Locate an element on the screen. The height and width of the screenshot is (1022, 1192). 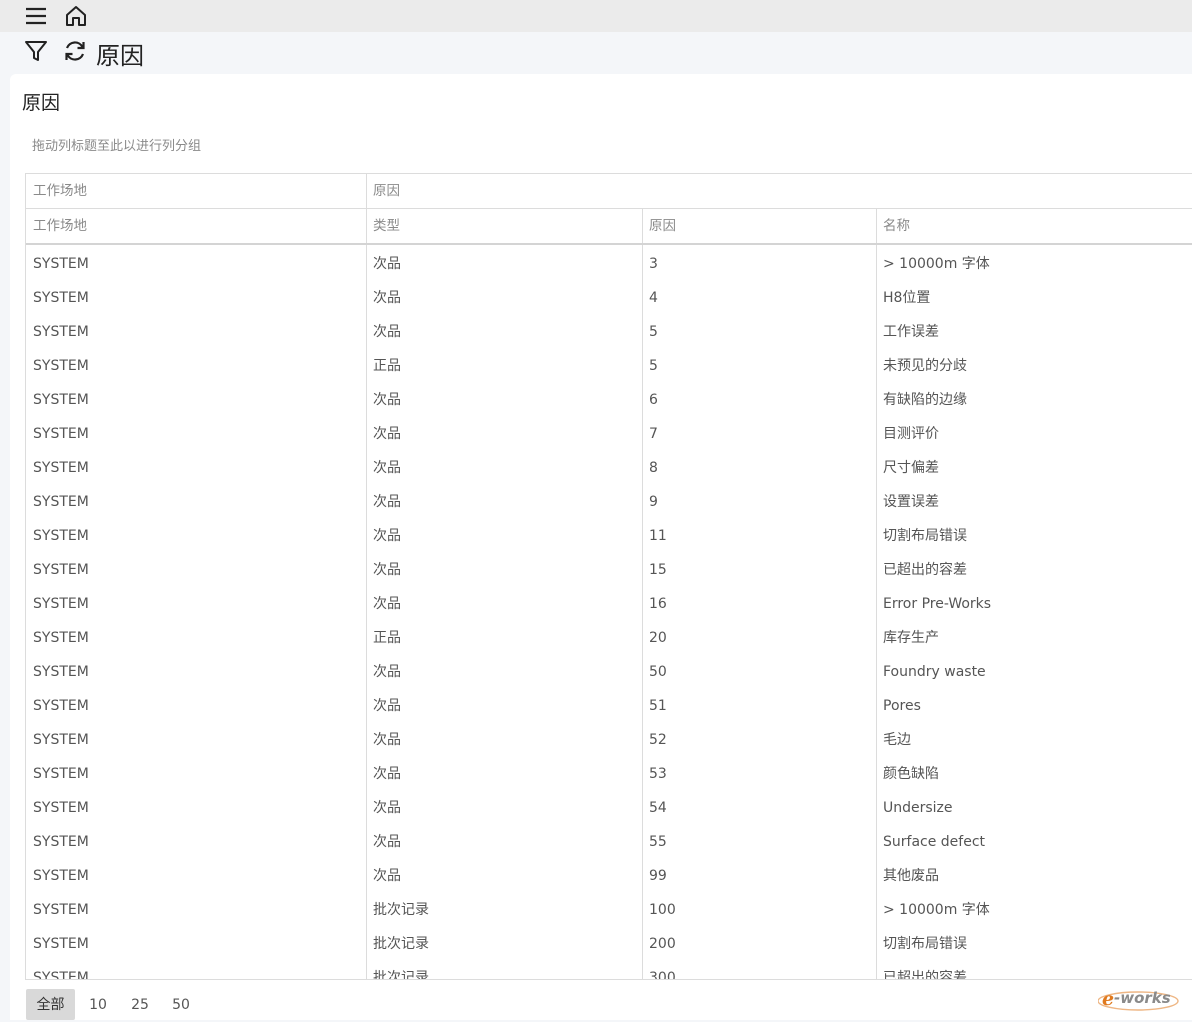
page-size-50: 50 is located at coordinates (181, 1004).